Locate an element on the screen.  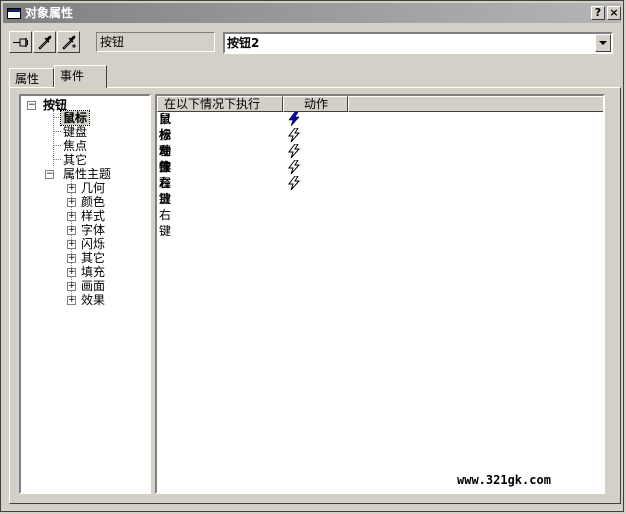
window-title: 对象属性 is located at coordinates (49, 13).